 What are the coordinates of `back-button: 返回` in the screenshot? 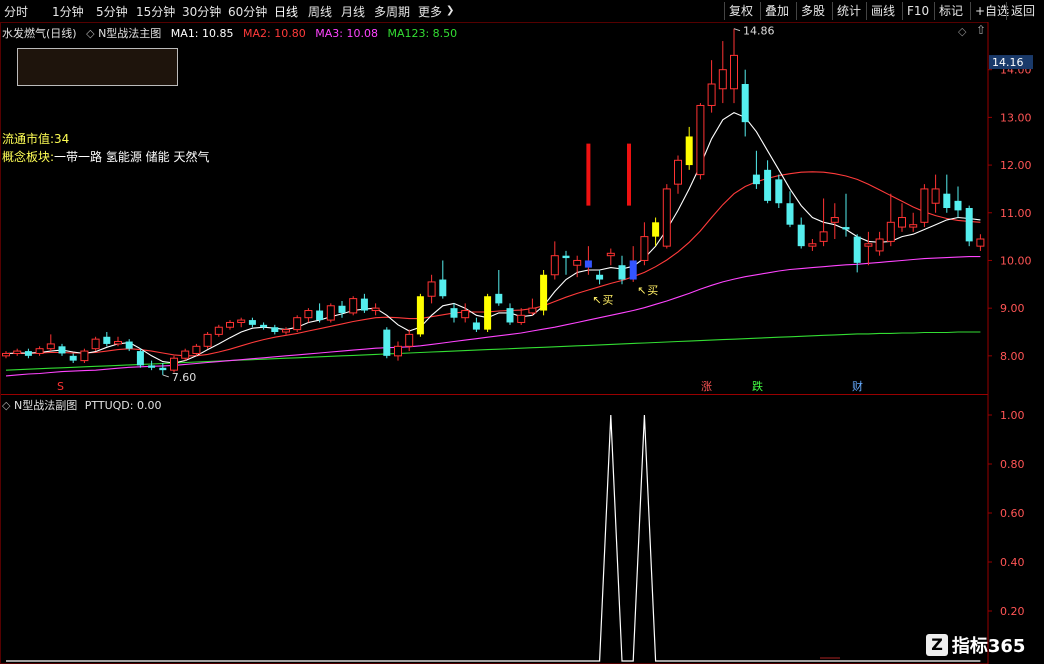 It's located at (1022, 11).